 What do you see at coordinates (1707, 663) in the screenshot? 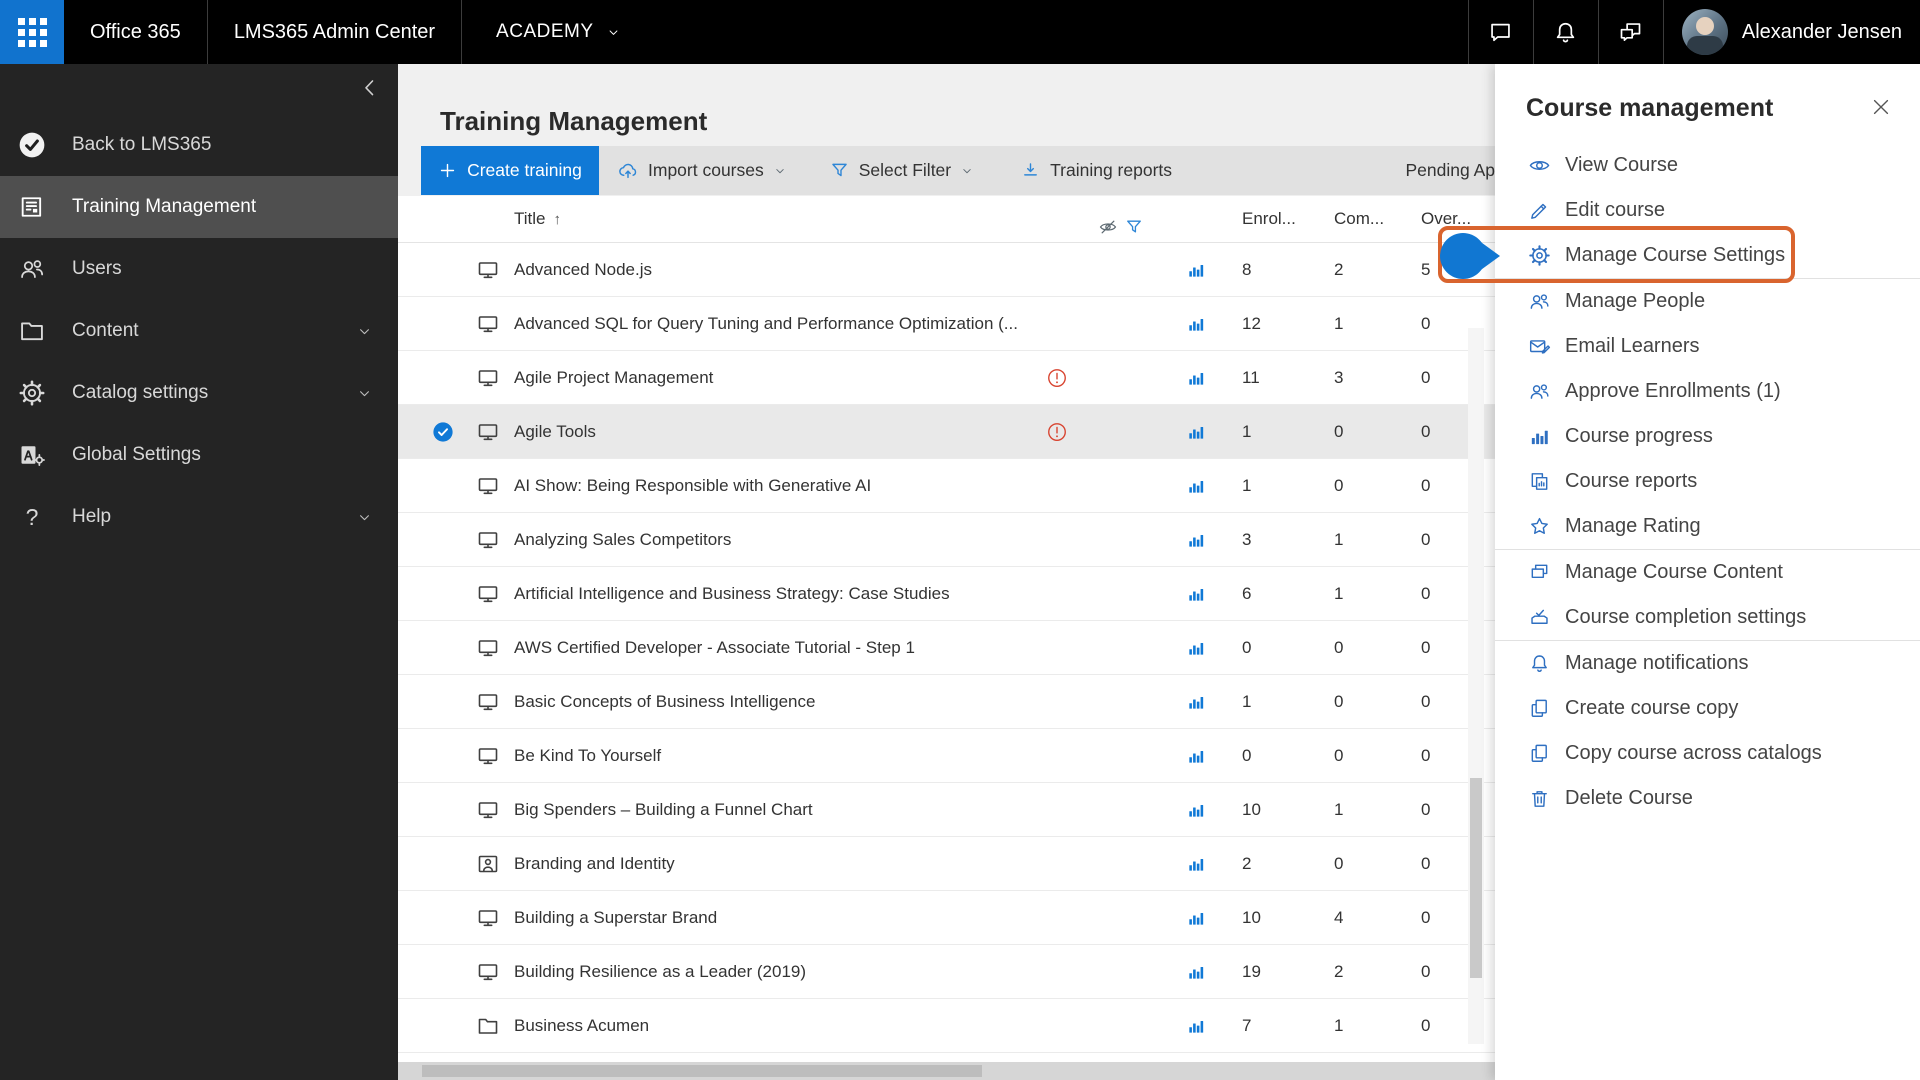
I see `panel-item-manage-notifications: Manage notifications` at bounding box center [1707, 663].